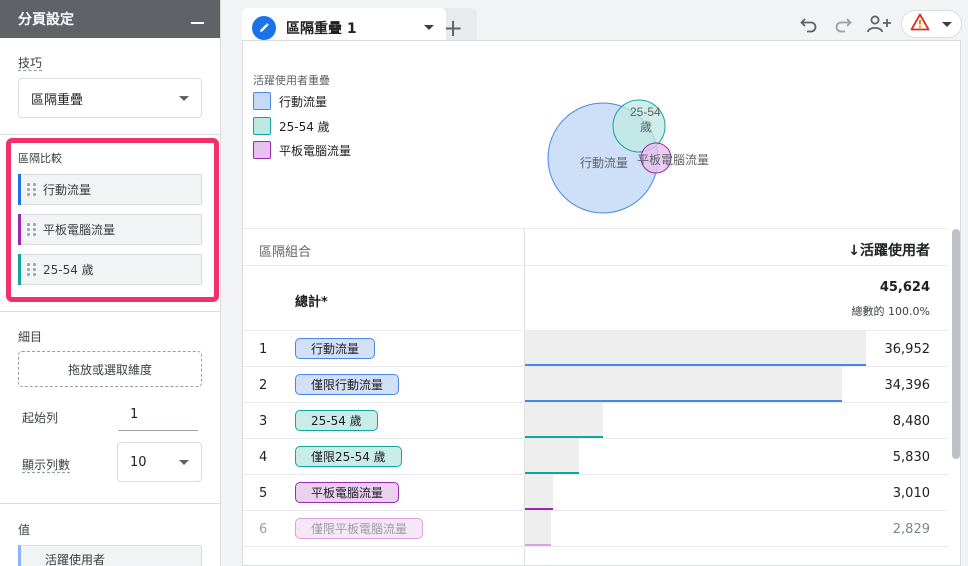 This screenshot has width=968, height=566. I want to click on segment-pill: 行動流量, so click(335, 348).